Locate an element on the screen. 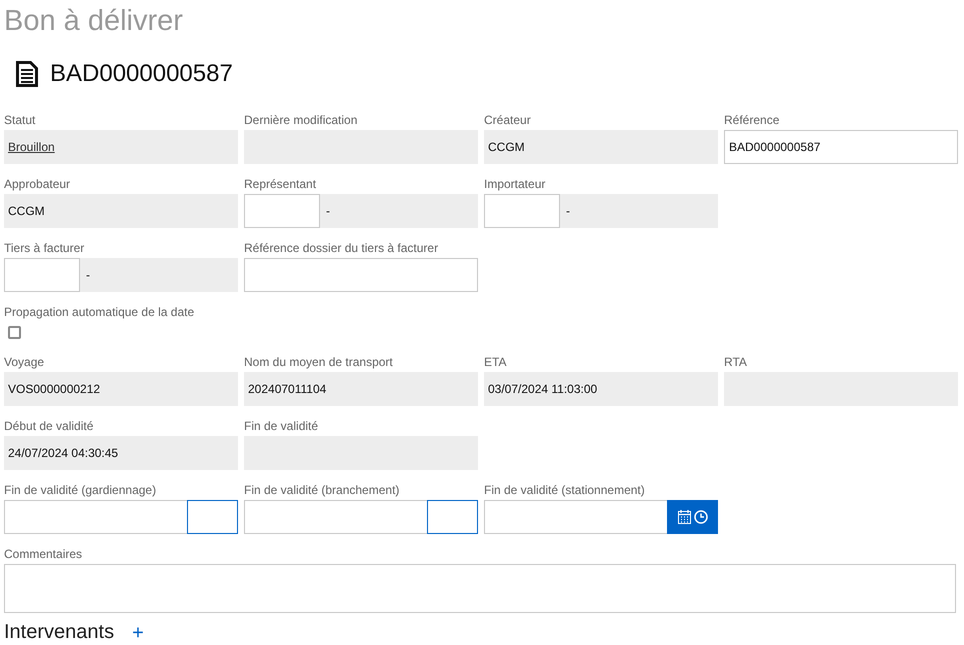 This screenshot has height=645, width=964. checkbox is located at coordinates (14, 332).